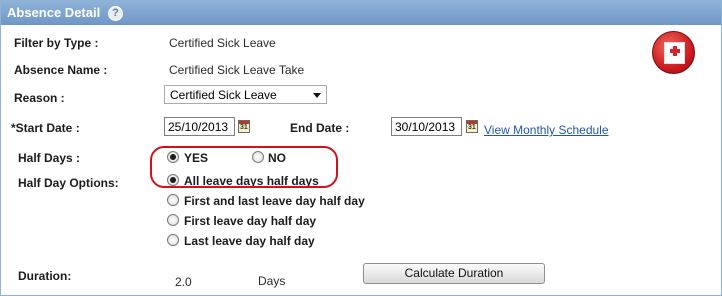 The image size is (722, 296). I want to click on end-date-label: End Date :, so click(320, 128).